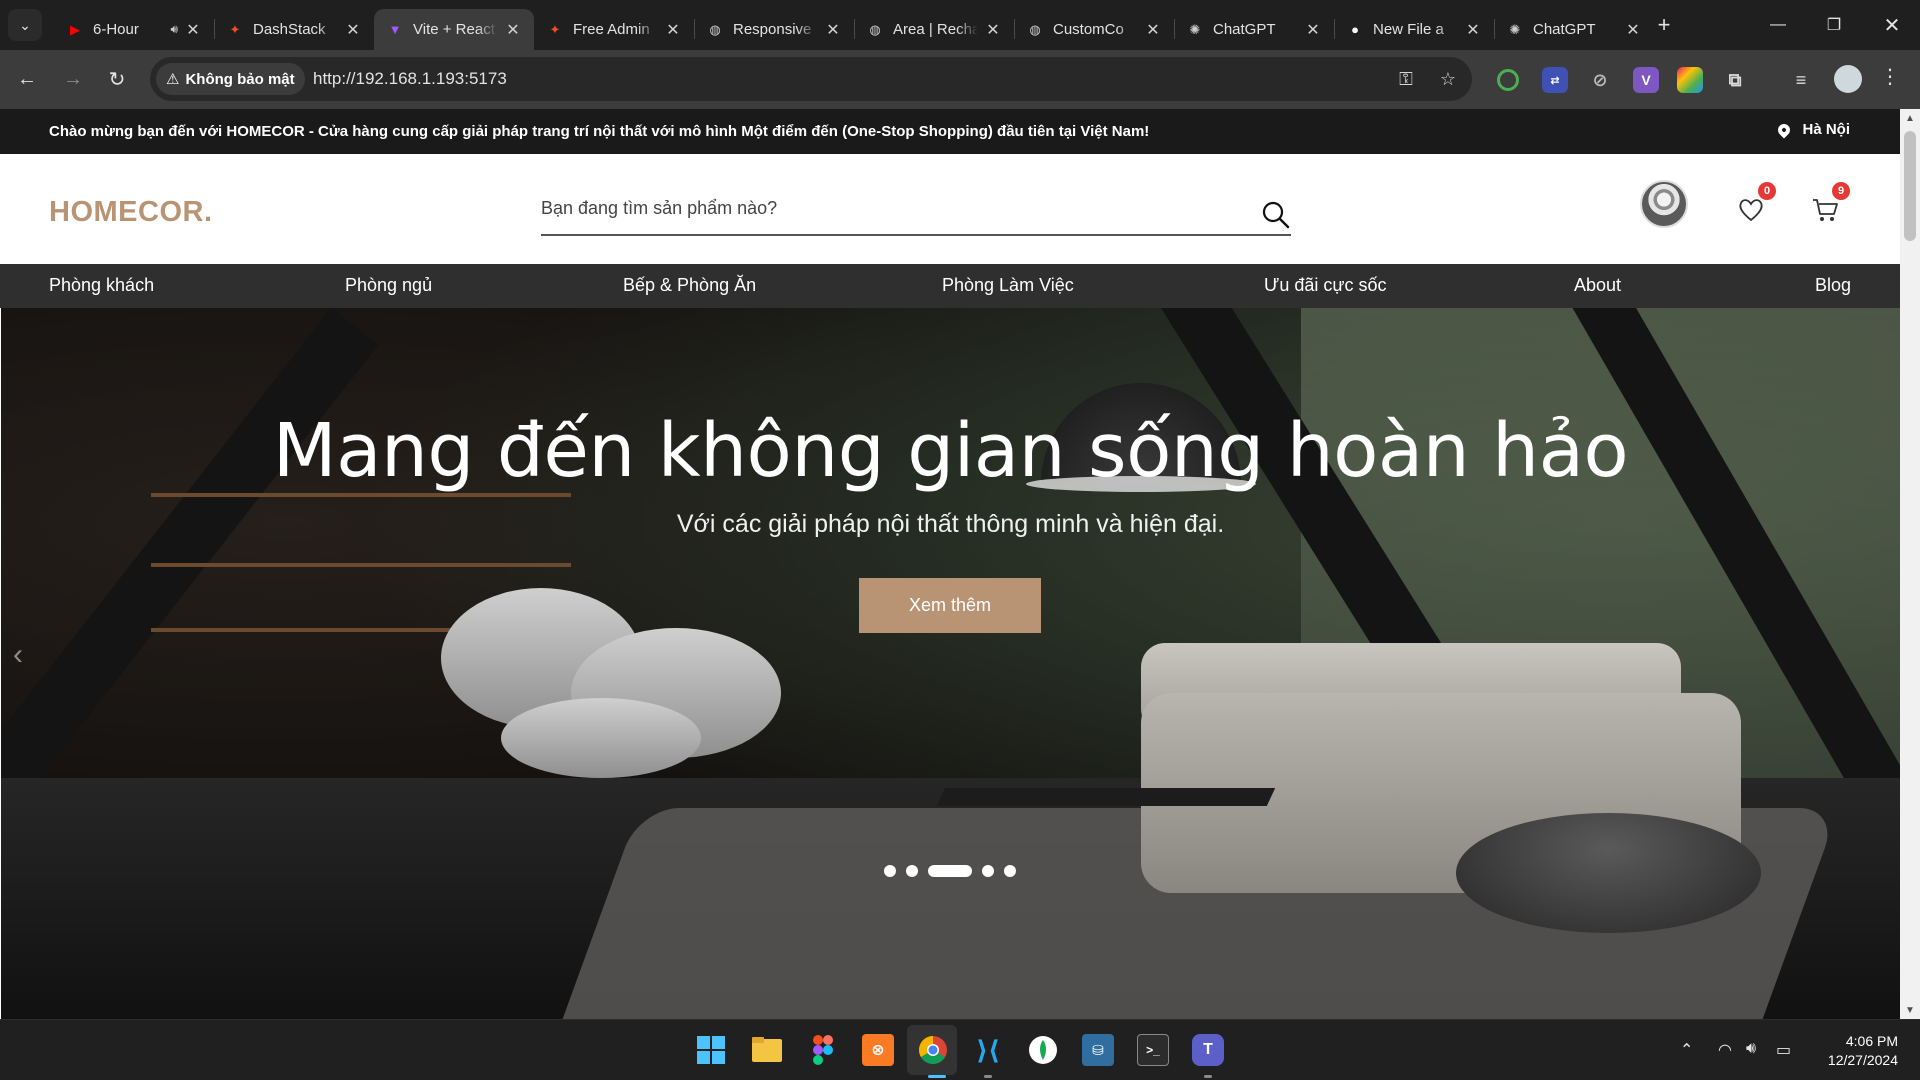  Describe the element at coordinates (1910, 1010) in the screenshot. I see `scroll-down-icon: ▼` at that location.